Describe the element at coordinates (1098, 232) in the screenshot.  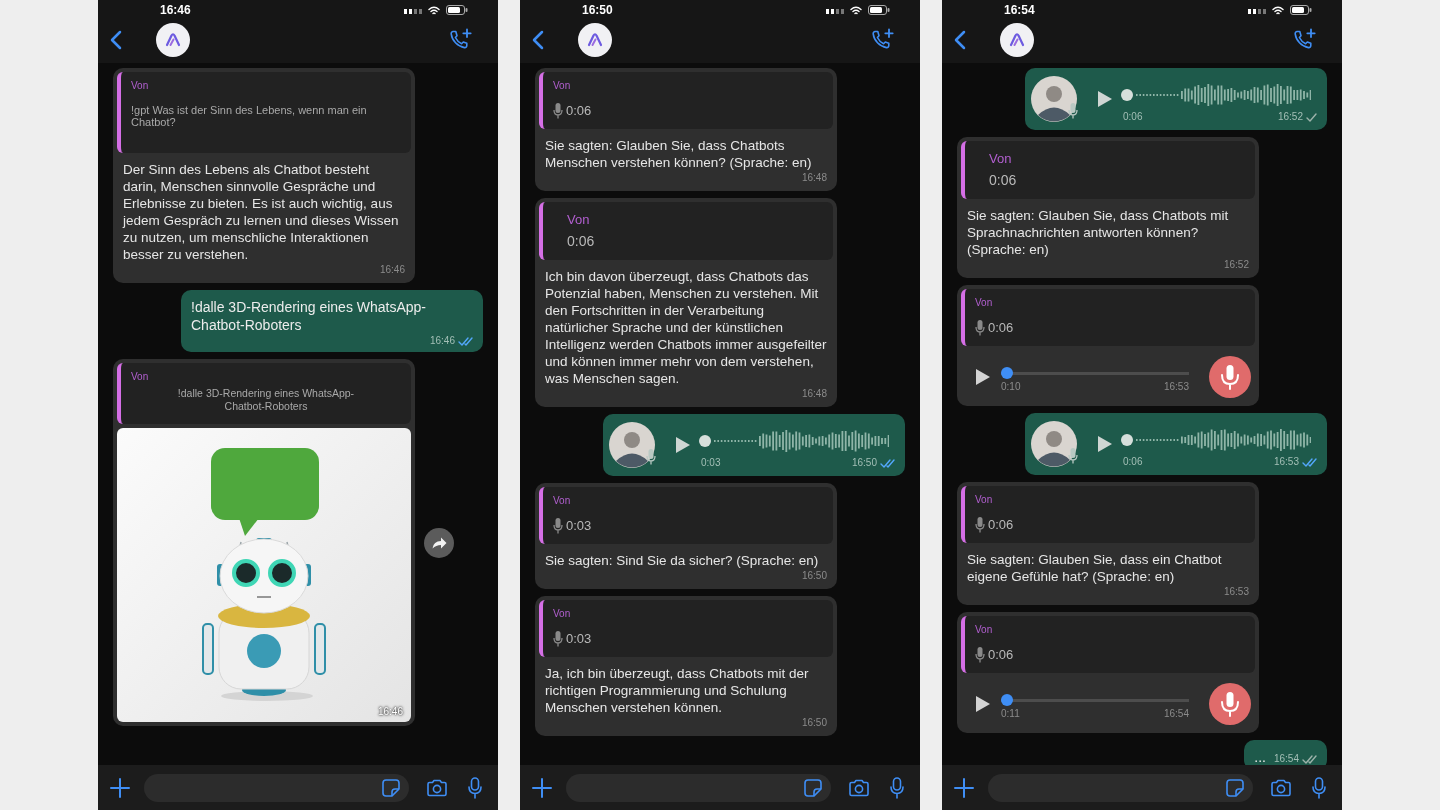
I see `message-text: Sie sagten: Glauben Sie, dass Chatbots mit Sprachnachrichten antworten können? (Sprache: en)` at that location.